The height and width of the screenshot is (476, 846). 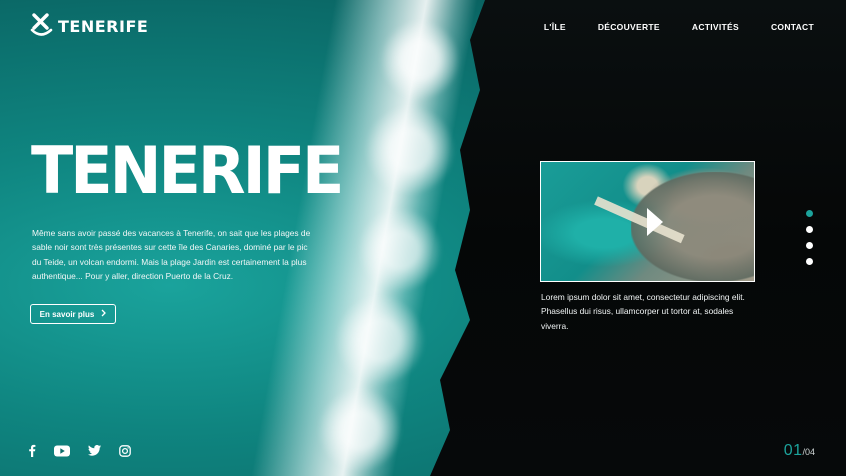 What do you see at coordinates (79, 450) in the screenshot?
I see `social-links` at bounding box center [79, 450].